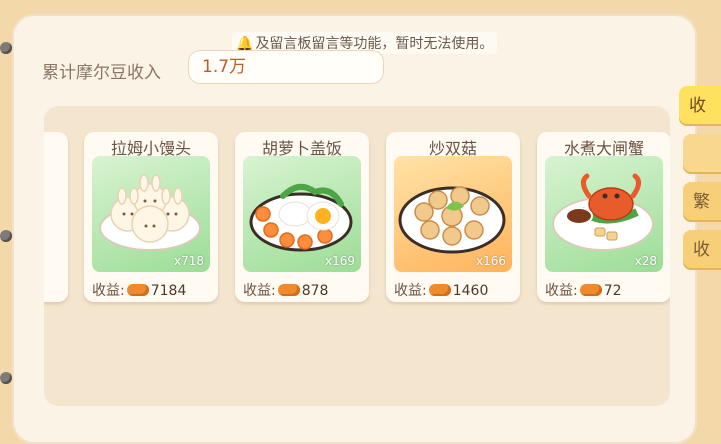 Image resolution: width=721 pixels, height=444 pixels. I want to click on dish-earnings: 收益: 1460, so click(441, 290).